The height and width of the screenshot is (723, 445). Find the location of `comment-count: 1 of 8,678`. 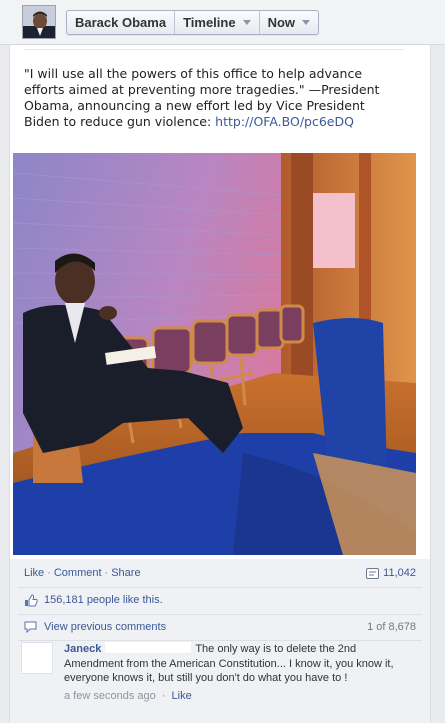

comment-count: 1 of 8,678 is located at coordinates (391, 627).